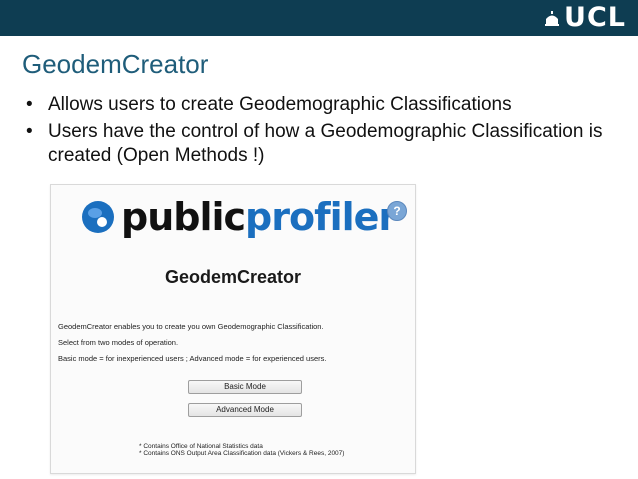  What do you see at coordinates (397, 211) in the screenshot?
I see `help-icon: ?` at bounding box center [397, 211].